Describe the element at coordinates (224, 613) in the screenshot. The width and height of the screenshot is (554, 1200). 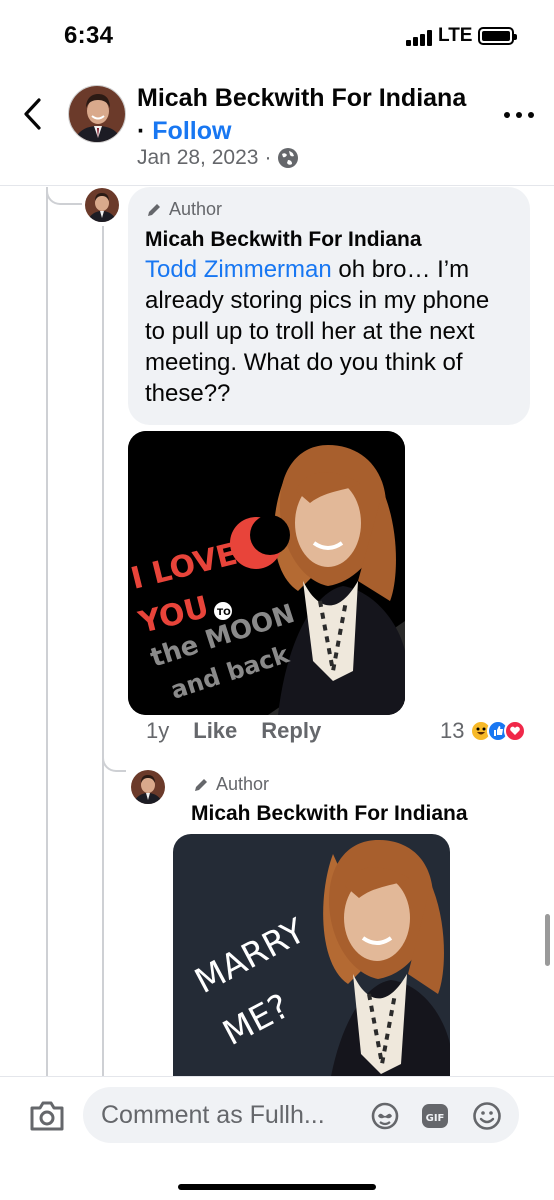
I see `sticker-text-to: TO` at that location.